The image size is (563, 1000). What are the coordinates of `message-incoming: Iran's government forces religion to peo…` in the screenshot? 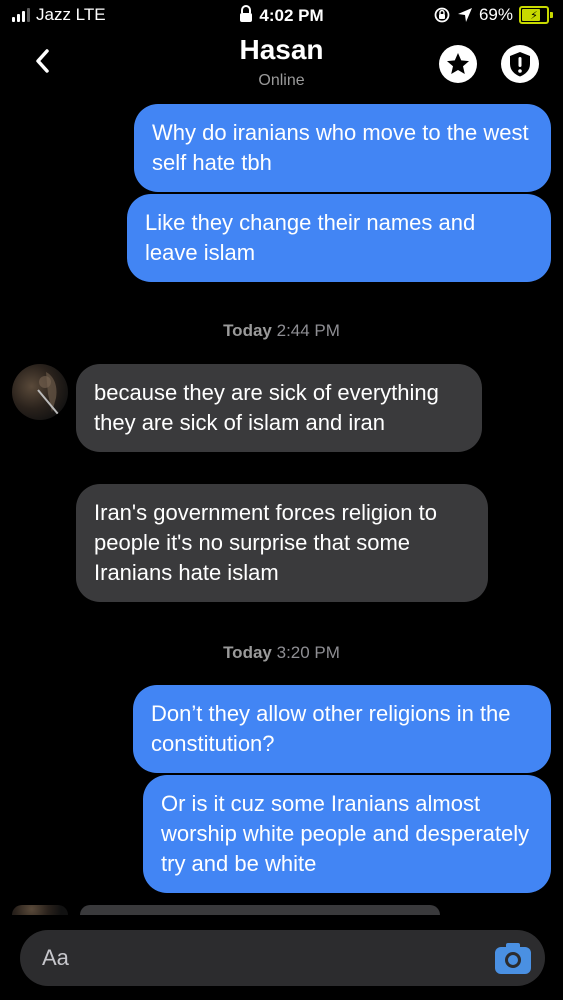 It's located at (282, 543).